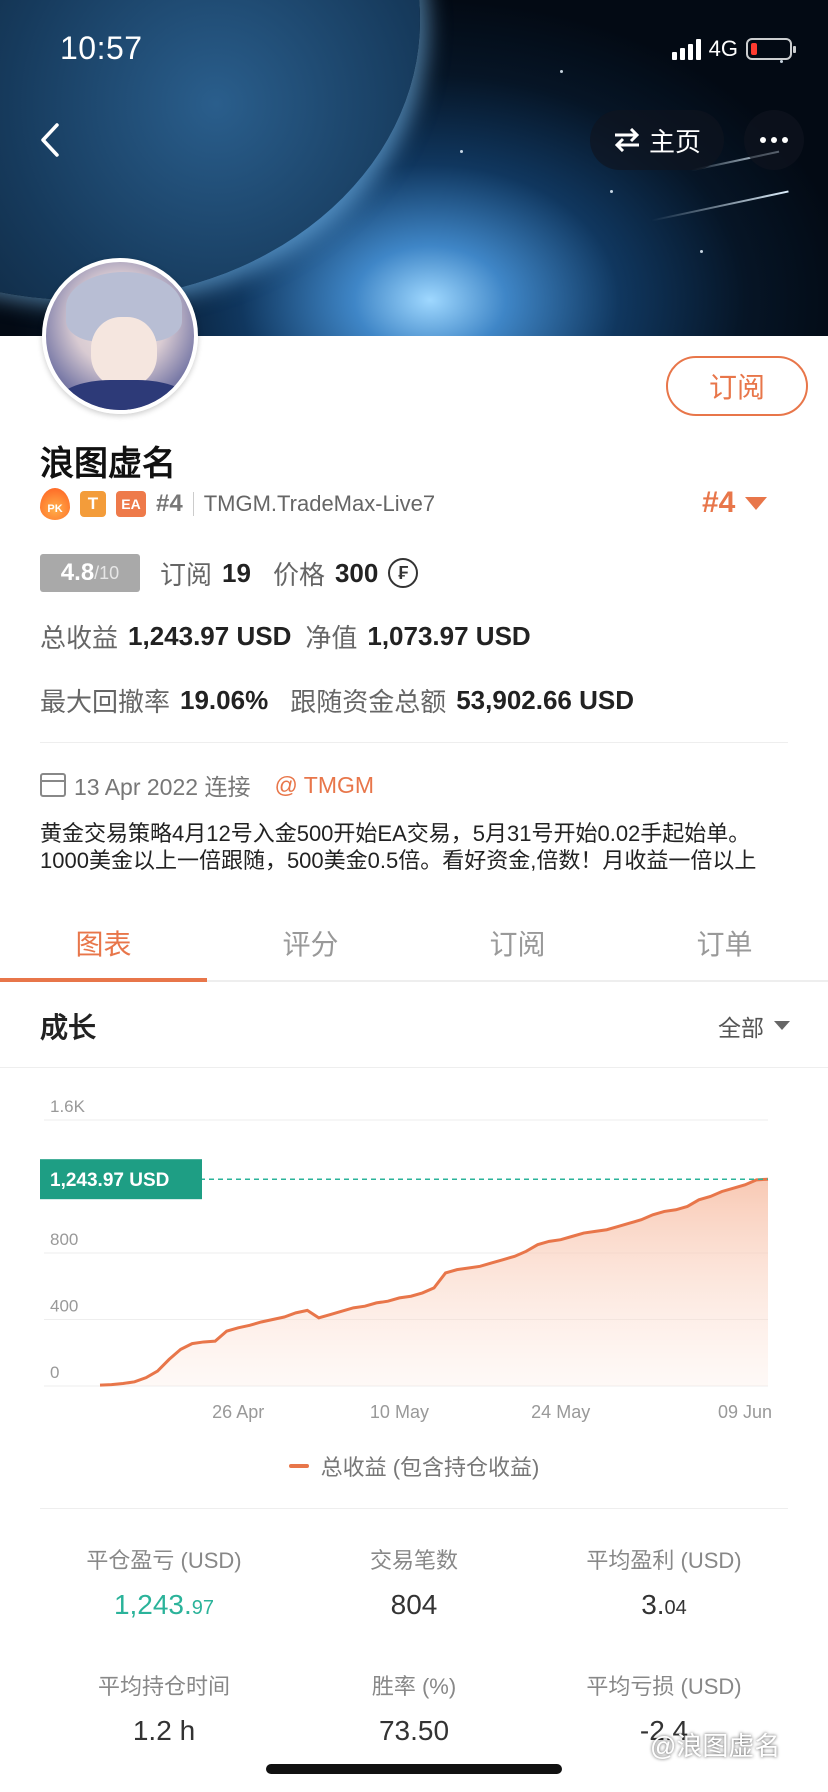 This screenshot has height=1792, width=828. Describe the element at coordinates (108, 464) in the screenshot. I see `profile-name: 浪图虚名` at that location.